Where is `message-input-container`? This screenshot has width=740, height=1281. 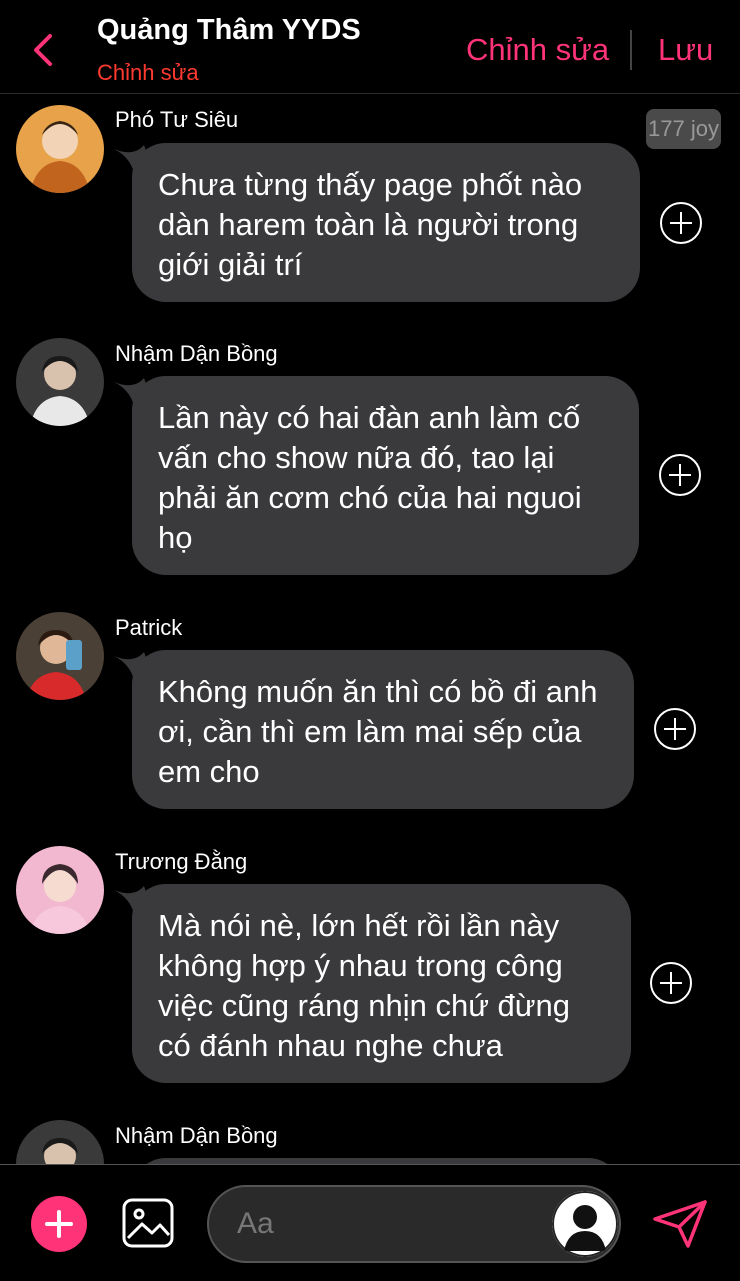
message-input-container is located at coordinates (414, 1224).